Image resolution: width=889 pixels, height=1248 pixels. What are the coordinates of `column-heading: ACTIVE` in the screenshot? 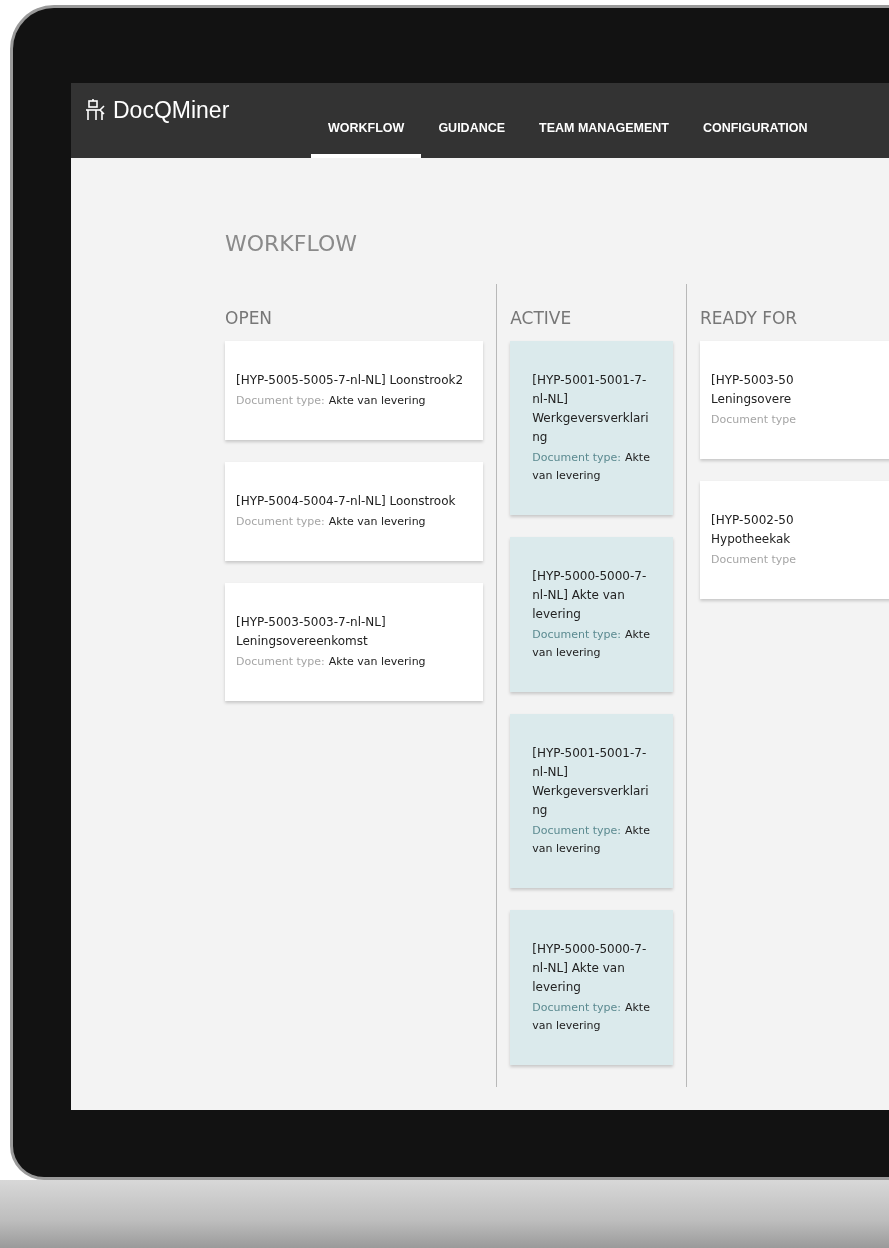 It's located at (541, 318).